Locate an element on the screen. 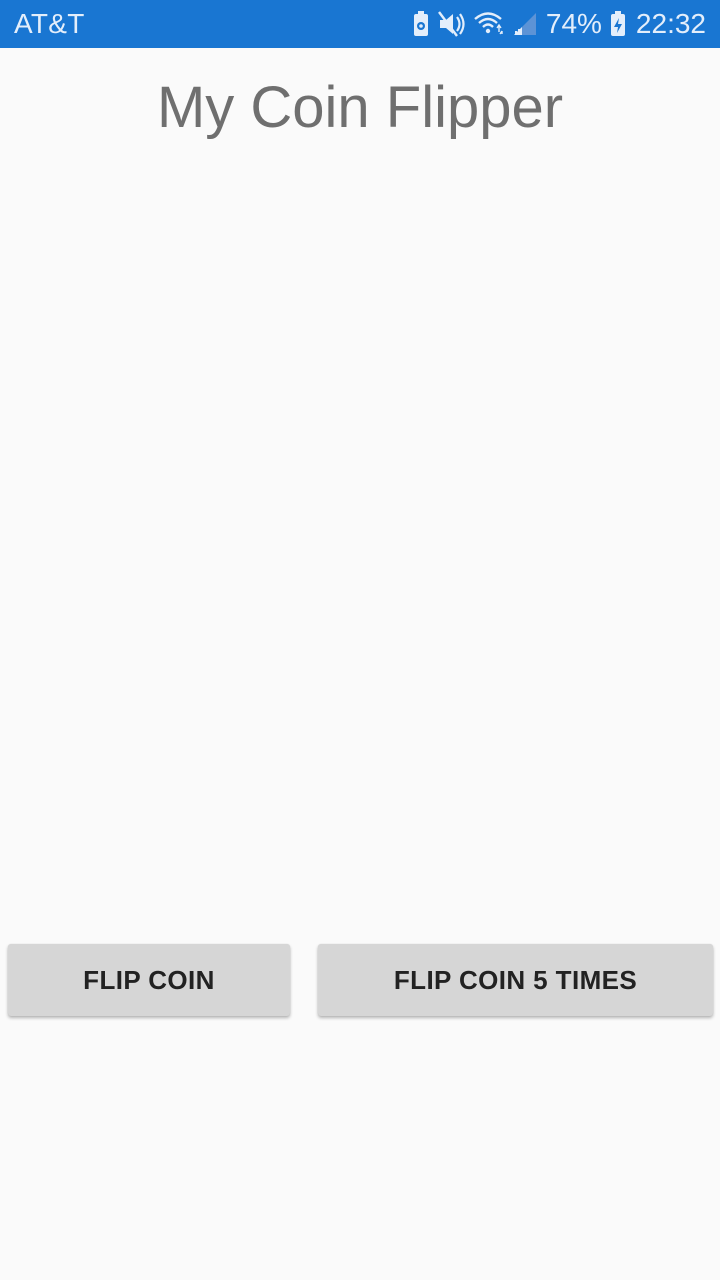 The image size is (720, 1280). flip-coin-5-times-button: FLIP COIN 5 TIMES is located at coordinates (515, 980).